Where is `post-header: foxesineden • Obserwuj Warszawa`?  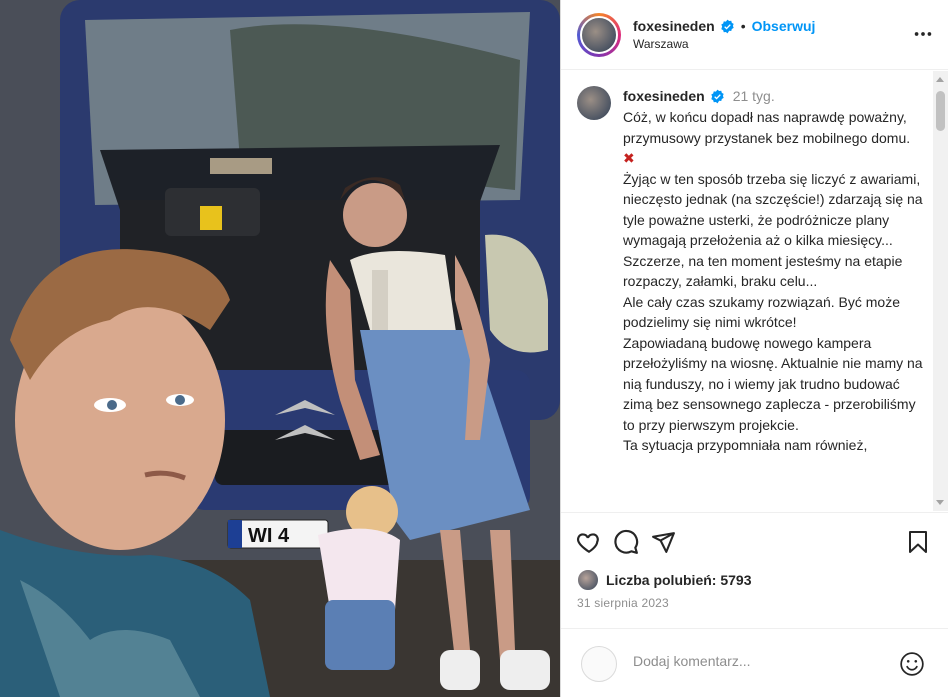
post-header: foxesineden • Obserwuj Warszawa is located at coordinates (754, 35).